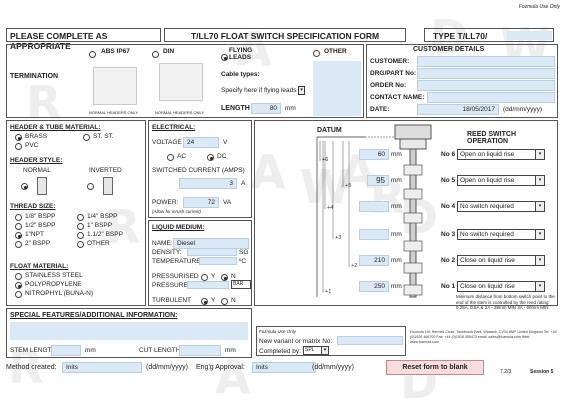 The image size is (566, 409). I want to click on level-5-unit: mm, so click(396, 180).